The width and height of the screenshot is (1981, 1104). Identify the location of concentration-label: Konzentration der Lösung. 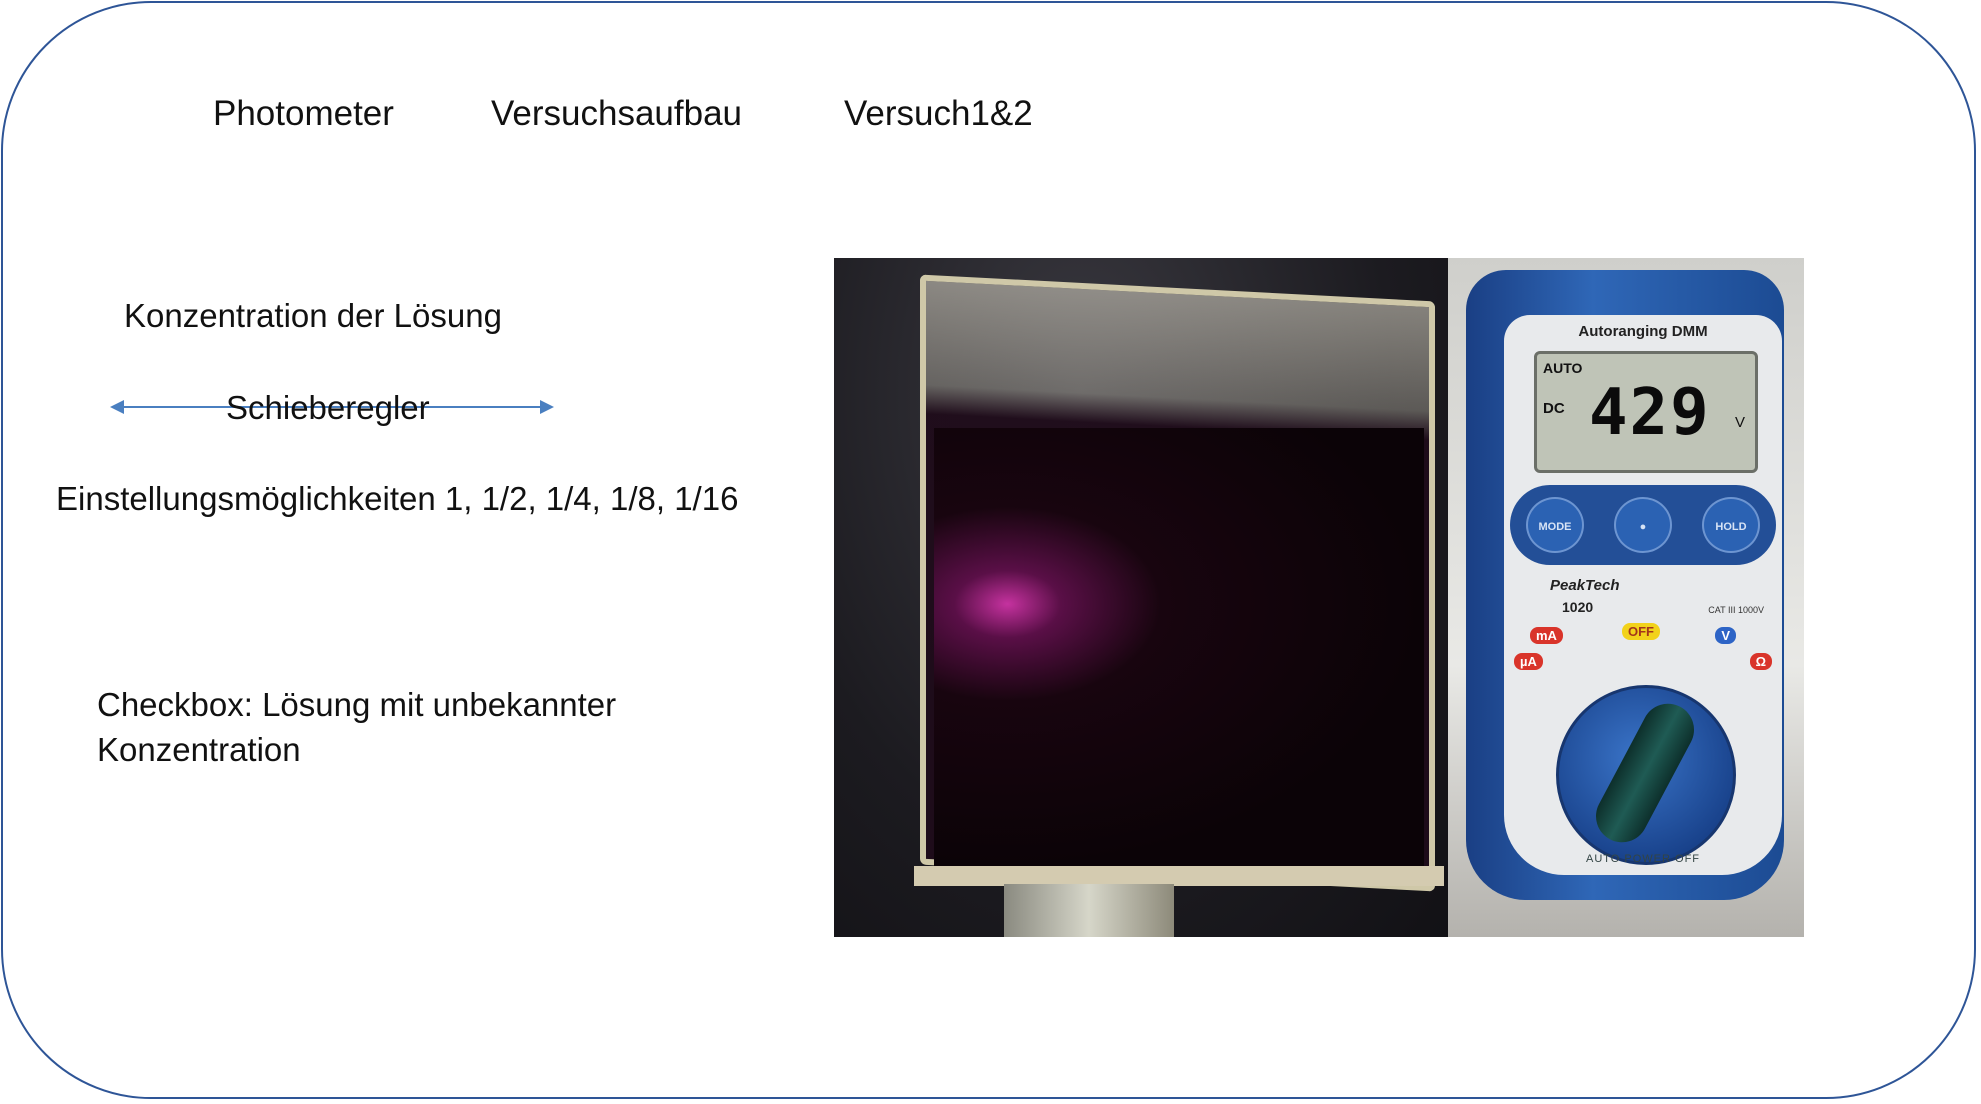
(313, 315).